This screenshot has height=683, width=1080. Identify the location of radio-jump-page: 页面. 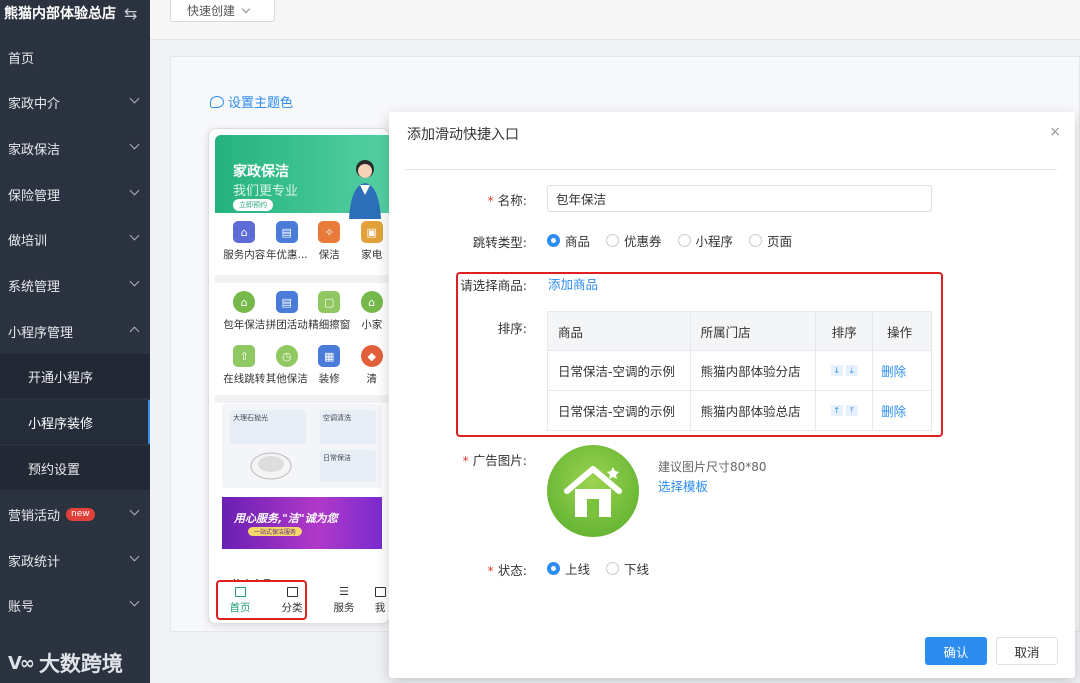
(770, 240).